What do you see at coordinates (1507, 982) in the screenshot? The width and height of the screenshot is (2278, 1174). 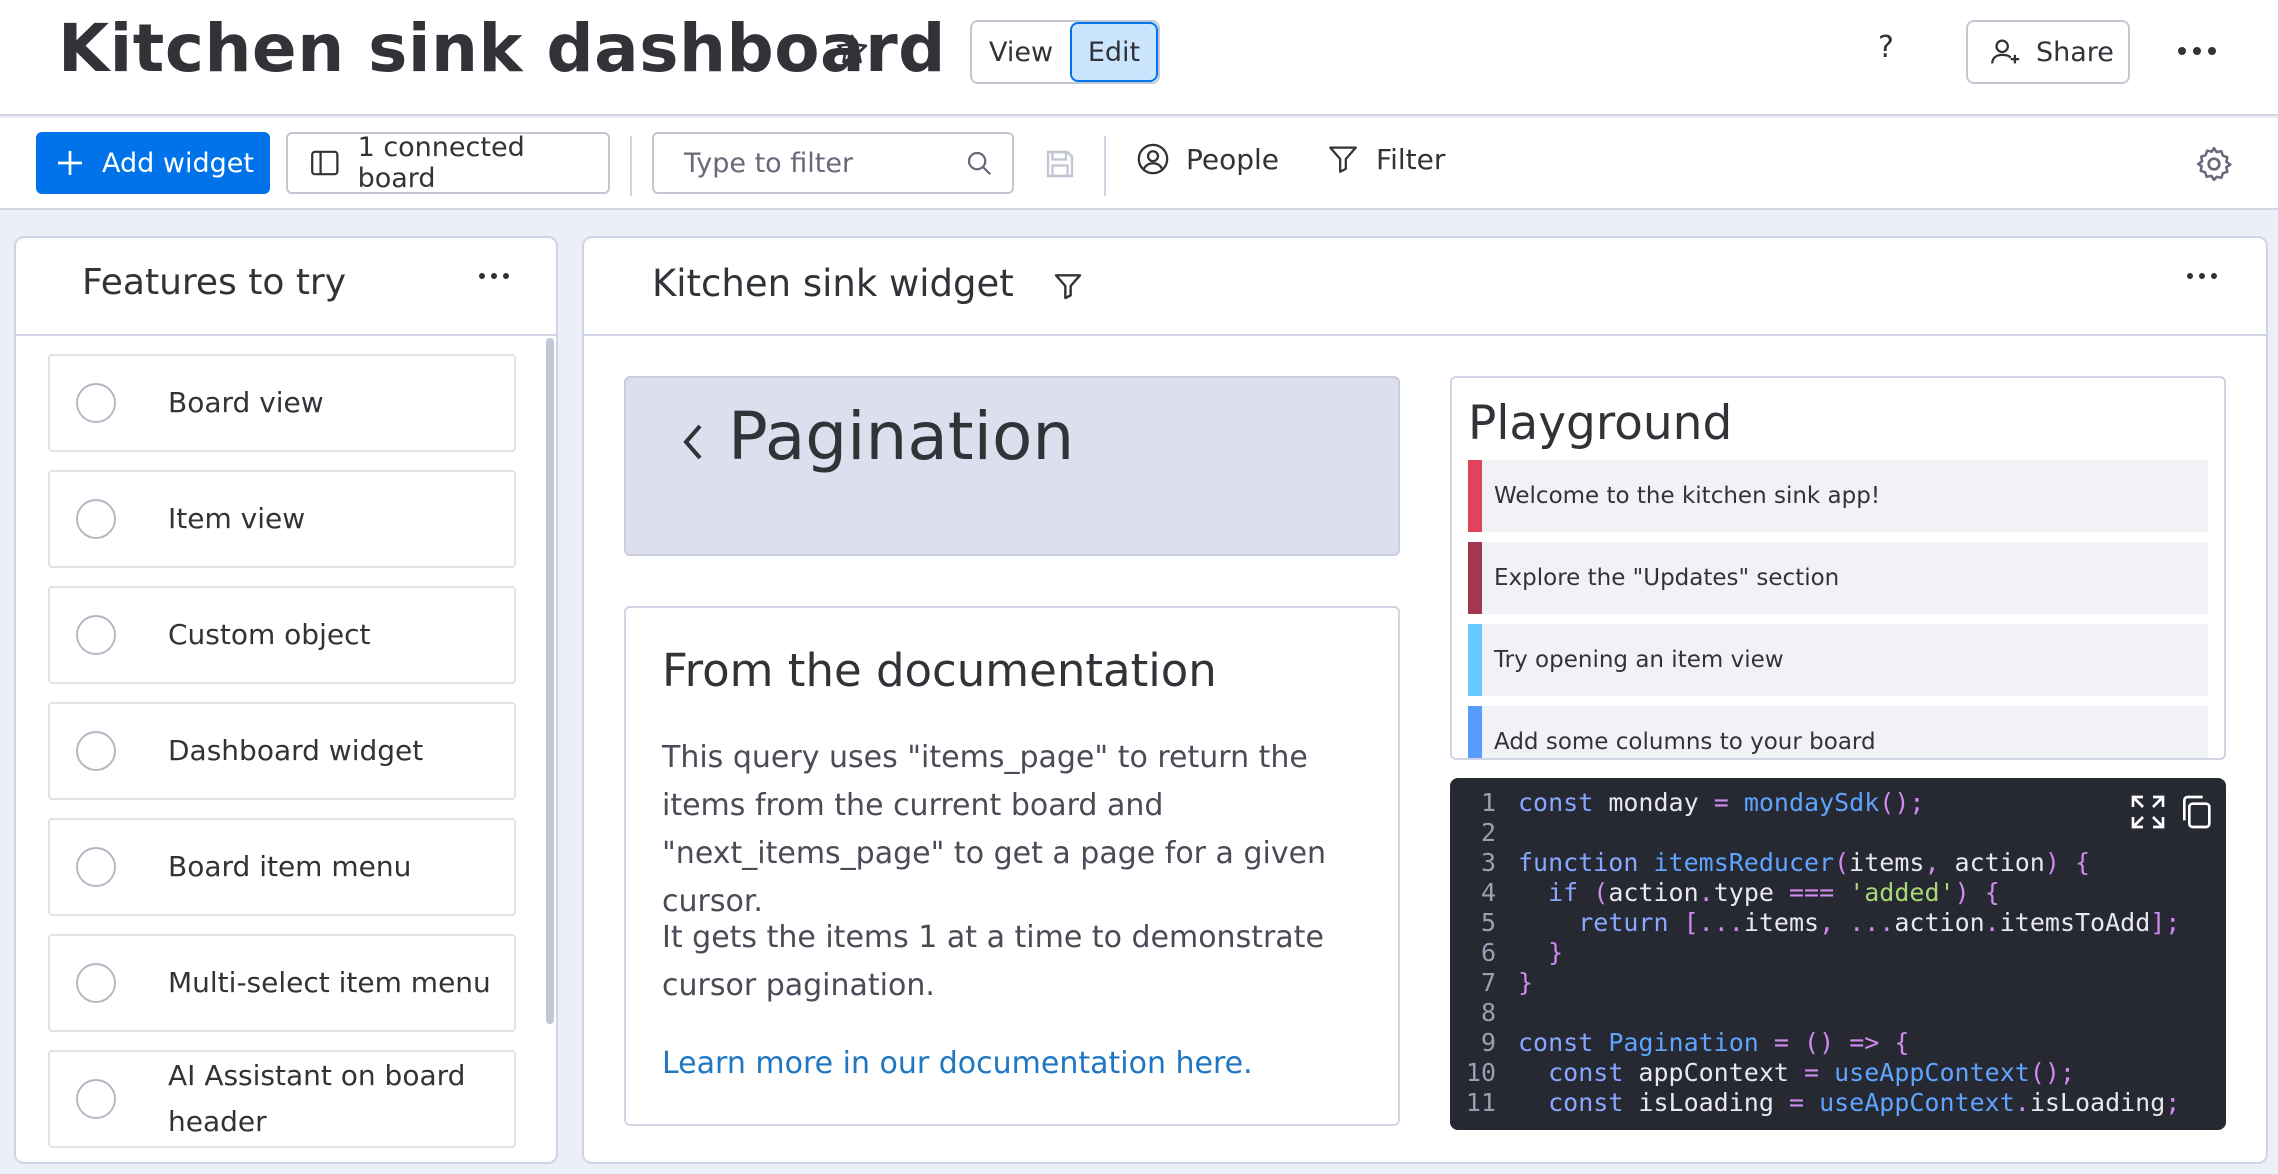 I see `code-line: 7}` at bounding box center [1507, 982].